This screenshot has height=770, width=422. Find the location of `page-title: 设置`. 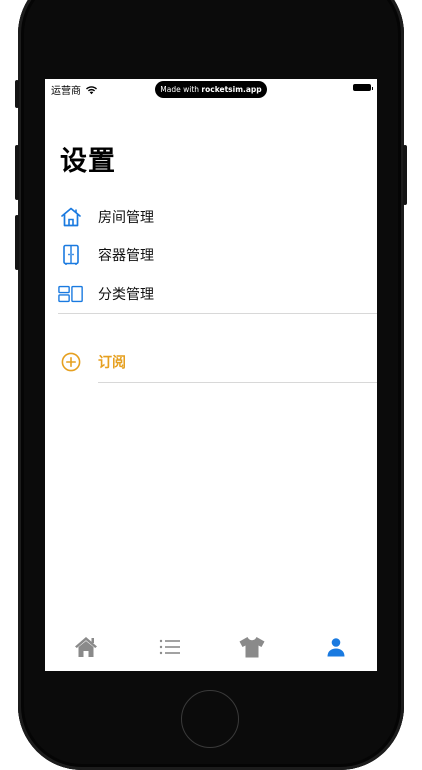

page-title: 设置 is located at coordinates (88, 161).